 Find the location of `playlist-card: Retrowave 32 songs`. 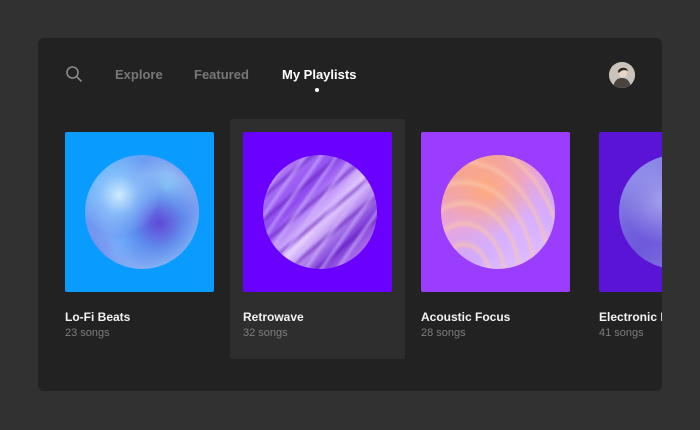

playlist-card: Retrowave 32 songs is located at coordinates (317, 239).